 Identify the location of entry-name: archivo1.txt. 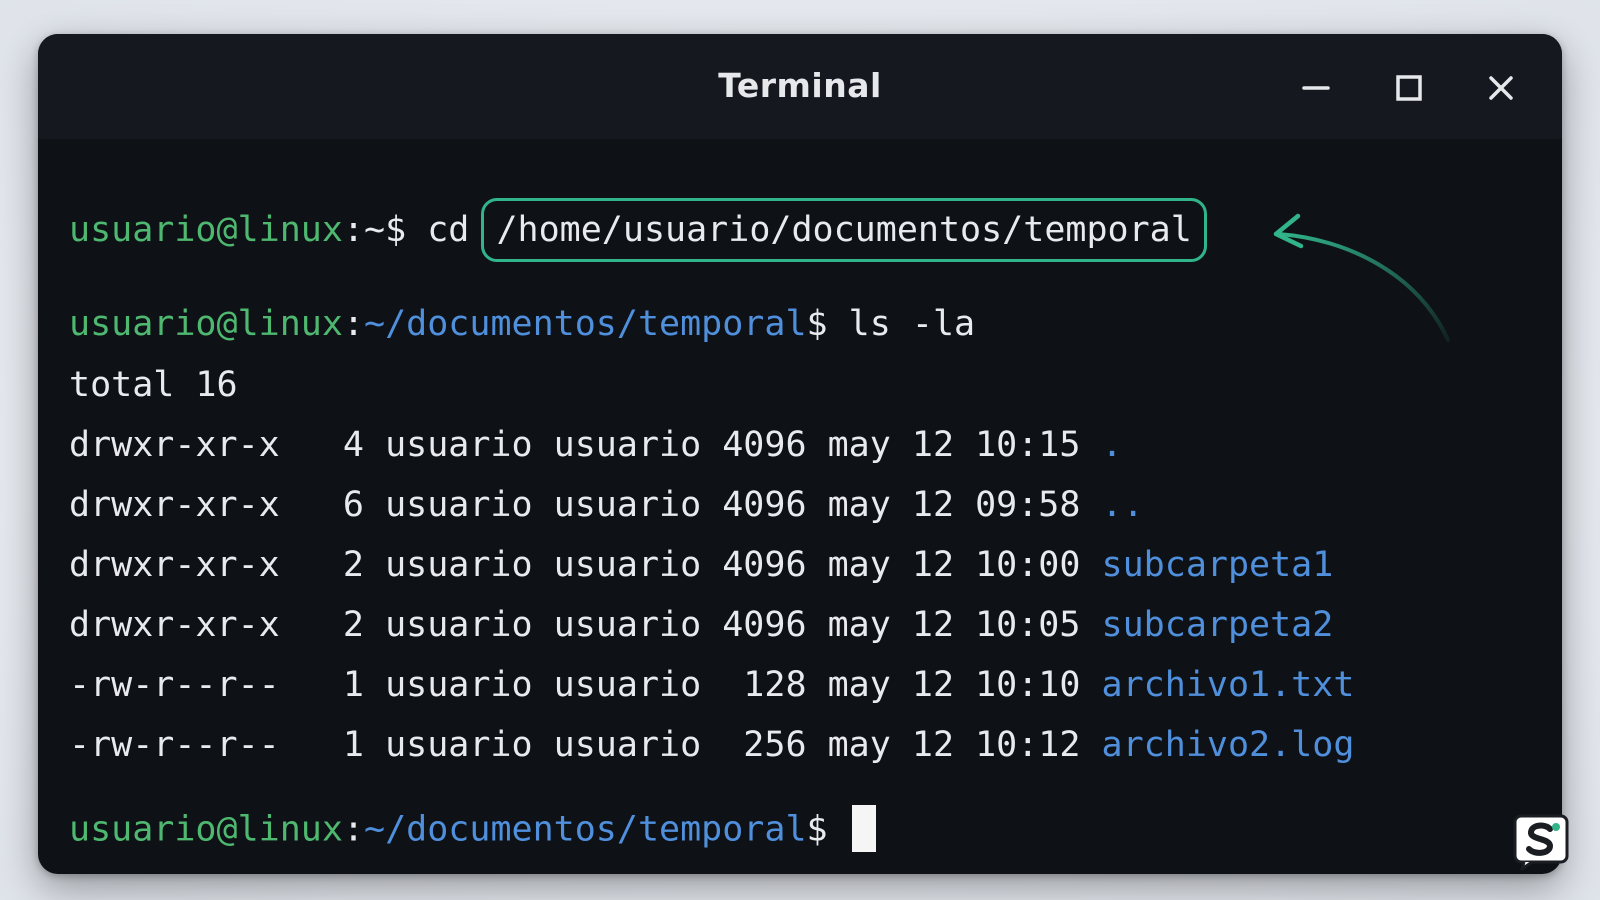
(1228, 685).